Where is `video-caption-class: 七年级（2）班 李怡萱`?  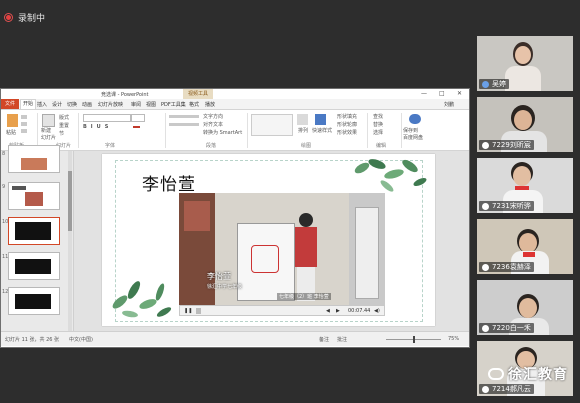
video-caption-class: 七年级（2）班 李怡萱 is located at coordinates (304, 296).